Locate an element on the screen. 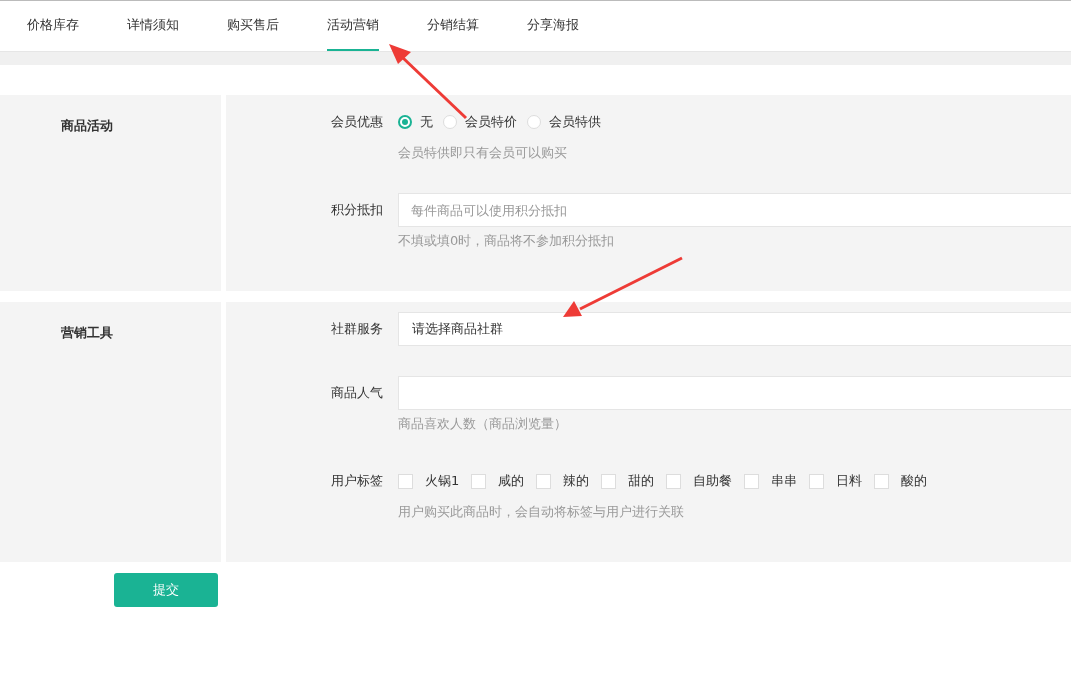 This screenshot has width=1071, height=675. checkbox-option: 日料 is located at coordinates (836, 481).